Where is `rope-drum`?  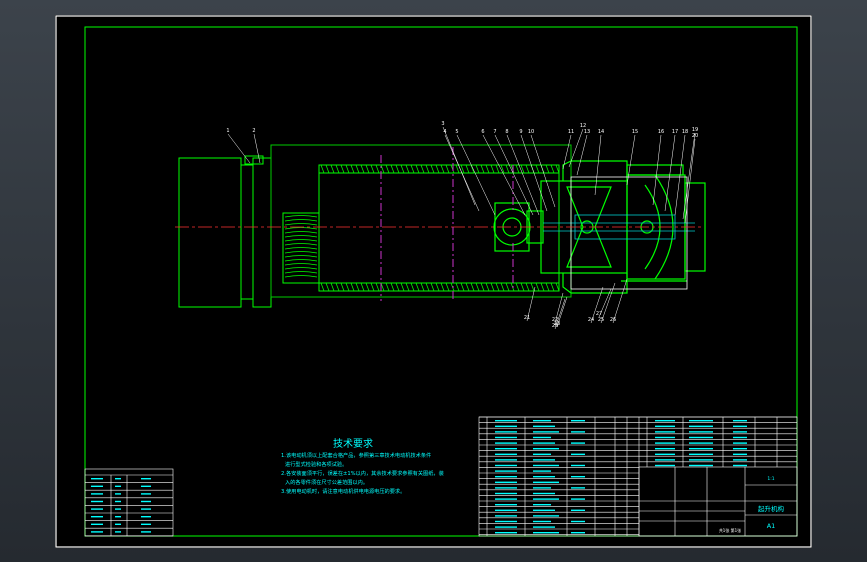 rope-drum is located at coordinates (439, 228).